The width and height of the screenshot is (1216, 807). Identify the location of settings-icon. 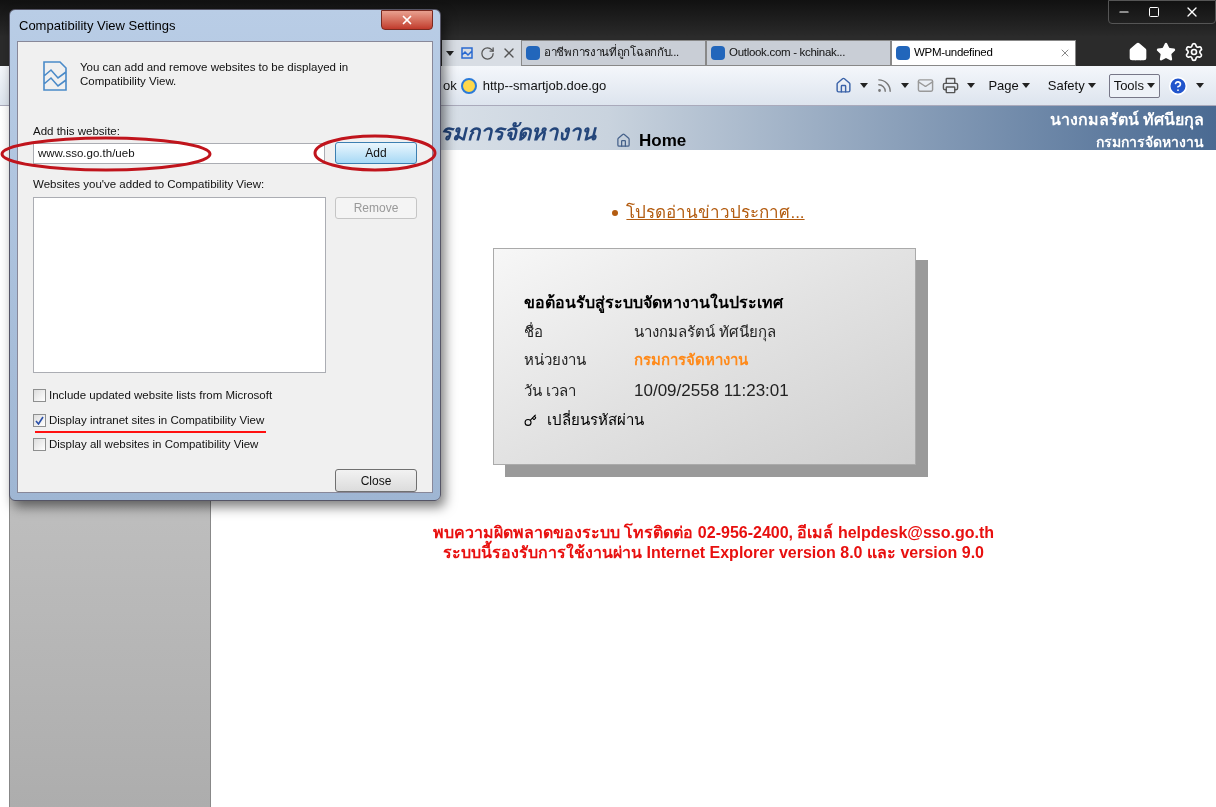
(1194, 52).